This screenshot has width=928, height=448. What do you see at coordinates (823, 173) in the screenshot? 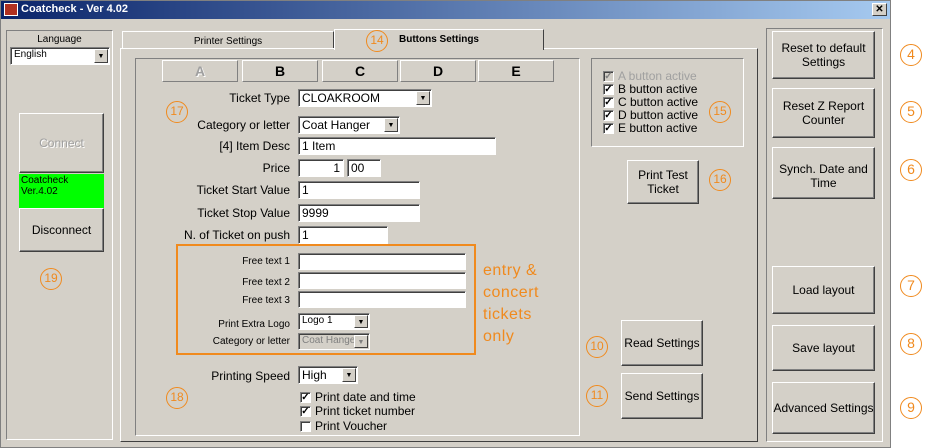
I see `synch-date-time-button: Synch. Date and Time` at bounding box center [823, 173].